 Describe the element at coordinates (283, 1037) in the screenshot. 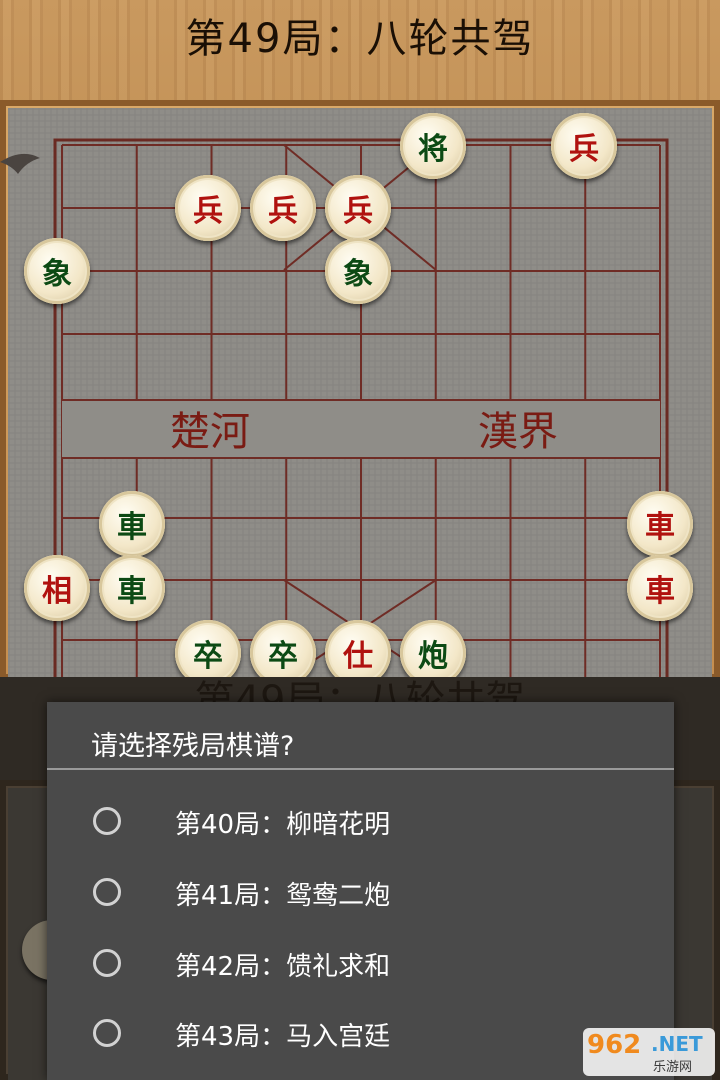

I see `option-label: 第43局：马入宫廷` at that location.